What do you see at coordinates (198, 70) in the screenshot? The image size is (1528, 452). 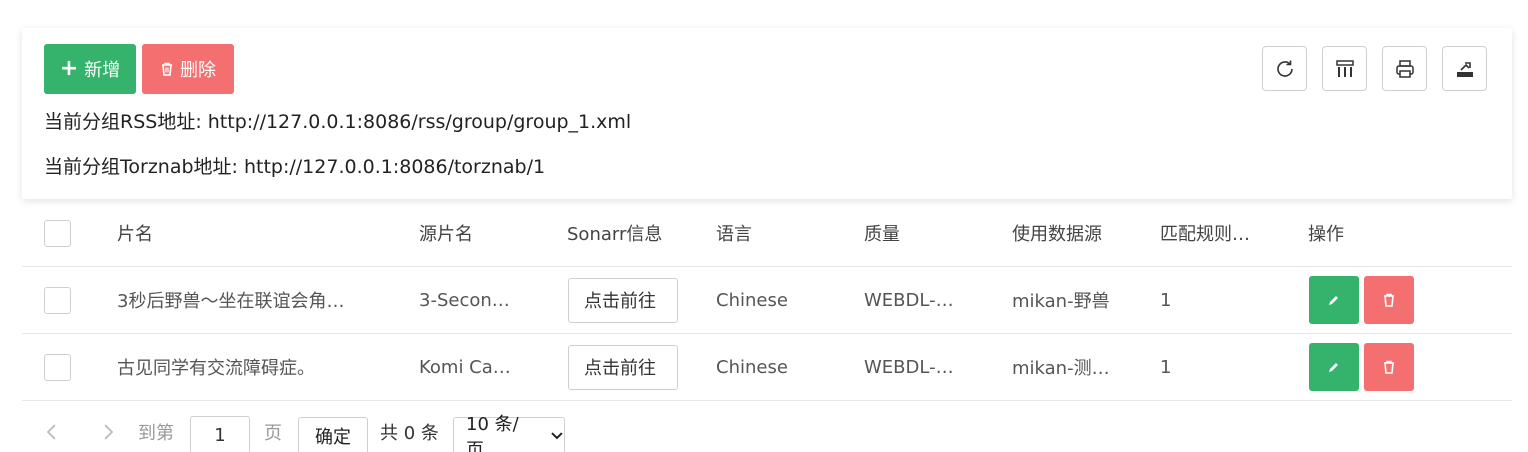 I see `delete-button-label: 删除` at bounding box center [198, 70].